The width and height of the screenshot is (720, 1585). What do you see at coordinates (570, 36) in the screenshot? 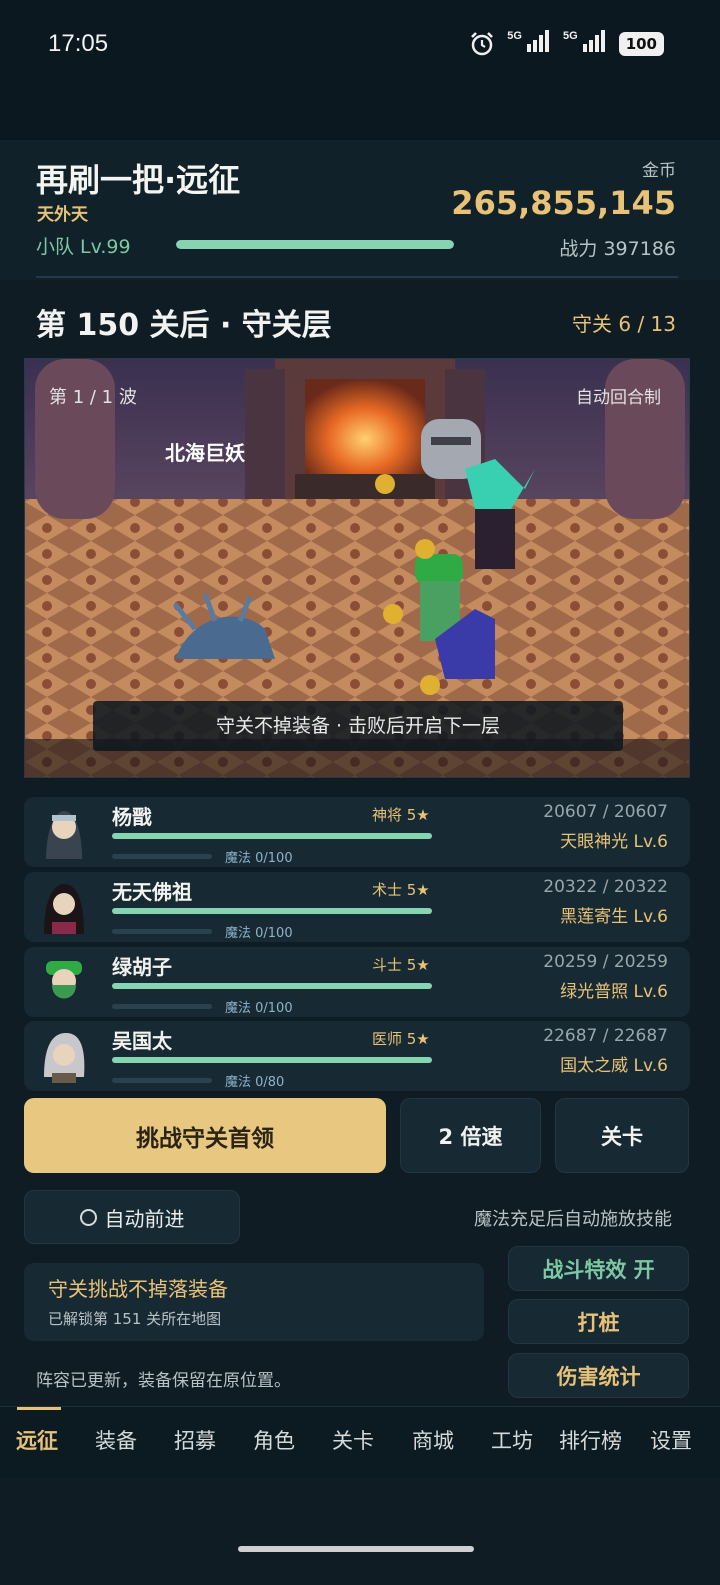
I see `network-type-2: 5G` at bounding box center [570, 36].